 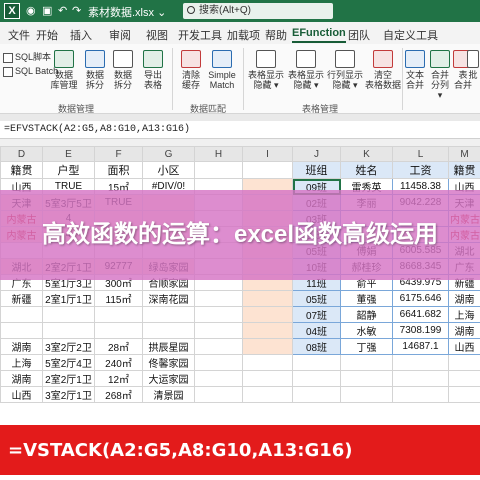 What do you see at coordinates (258, 11) in the screenshot?
I see `search-box: 搜索(Alt+Q)` at bounding box center [258, 11].